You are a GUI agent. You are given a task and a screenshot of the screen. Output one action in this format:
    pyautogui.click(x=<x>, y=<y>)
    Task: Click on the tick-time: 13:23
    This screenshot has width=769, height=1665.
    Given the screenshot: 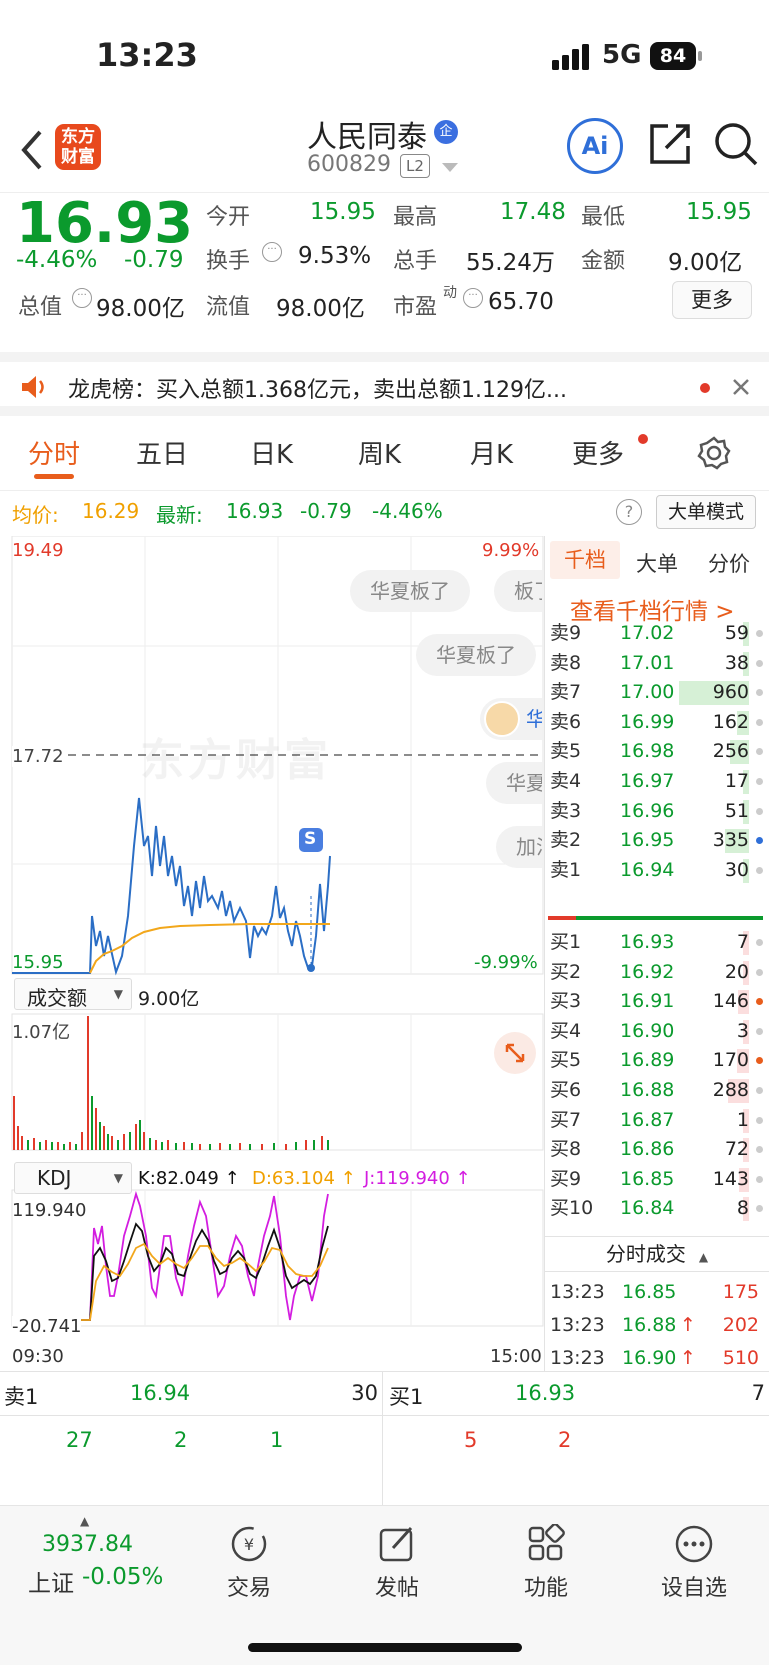 What is the action you would take?
    pyautogui.click(x=577, y=1292)
    